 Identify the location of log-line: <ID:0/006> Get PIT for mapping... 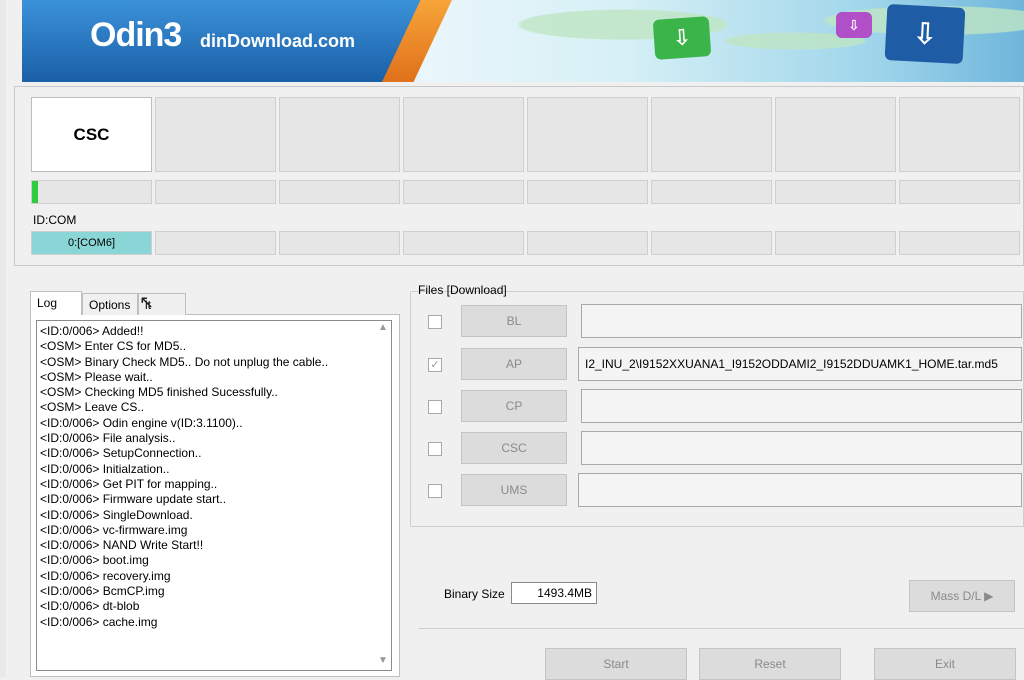
(129, 483).